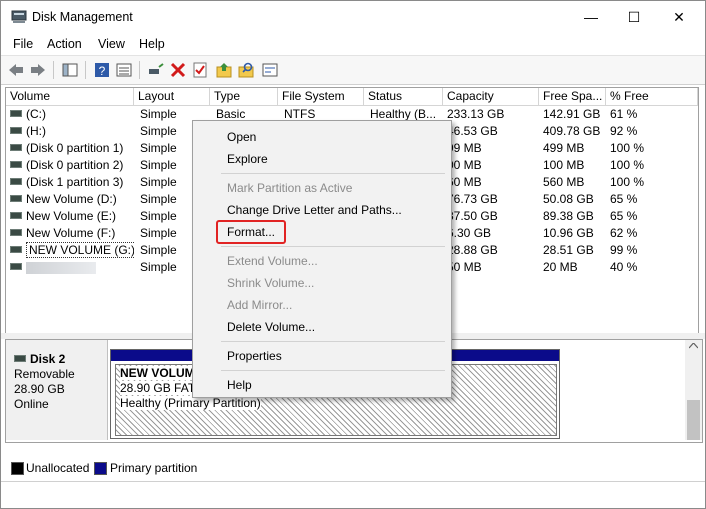  Describe the element at coordinates (224, 70) in the screenshot. I see `up-folder-icon` at that location.